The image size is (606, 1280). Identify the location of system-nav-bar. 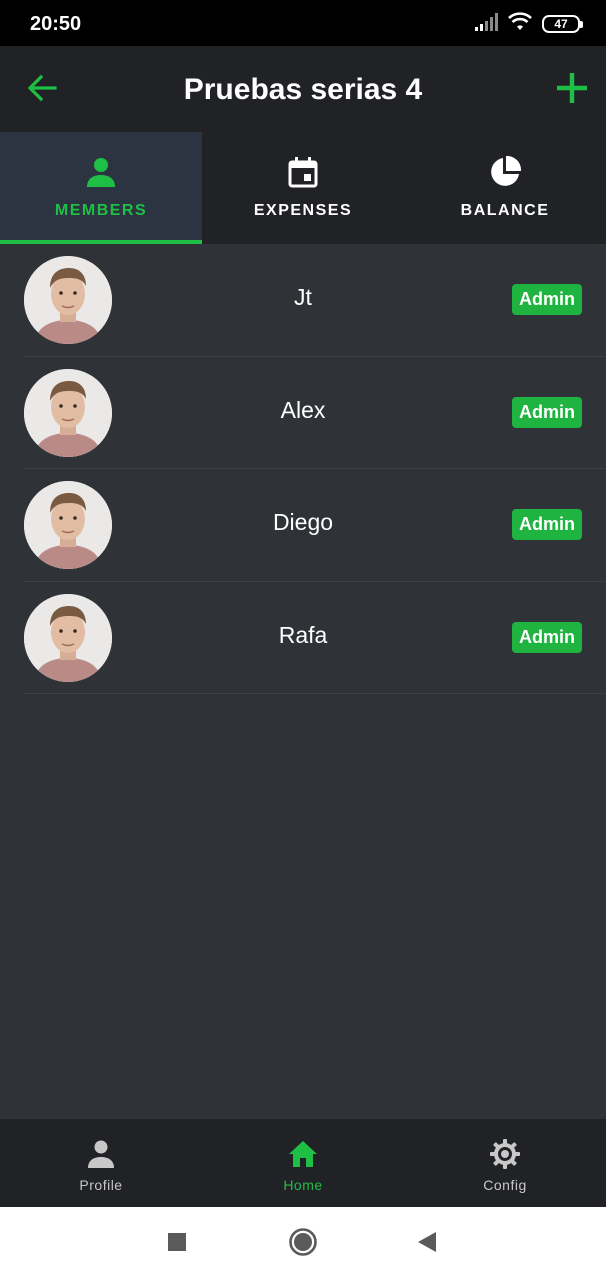
(303, 1243).